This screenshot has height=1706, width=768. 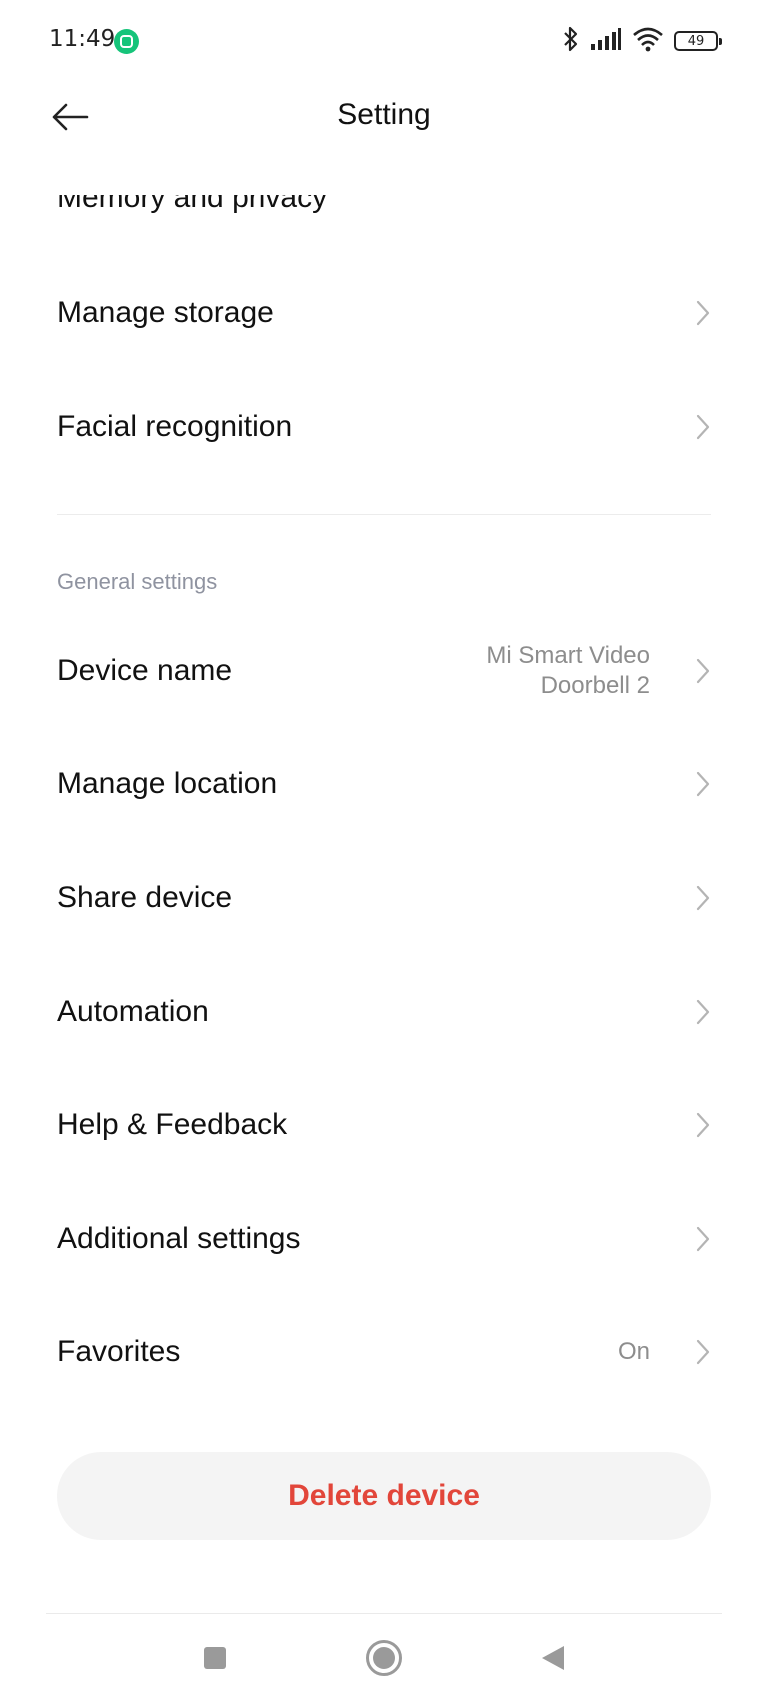 What do you see at coordinates (175, 426) in the screenshot?
I see `row-label: Facial recognition` at bounding box center [175, 426].